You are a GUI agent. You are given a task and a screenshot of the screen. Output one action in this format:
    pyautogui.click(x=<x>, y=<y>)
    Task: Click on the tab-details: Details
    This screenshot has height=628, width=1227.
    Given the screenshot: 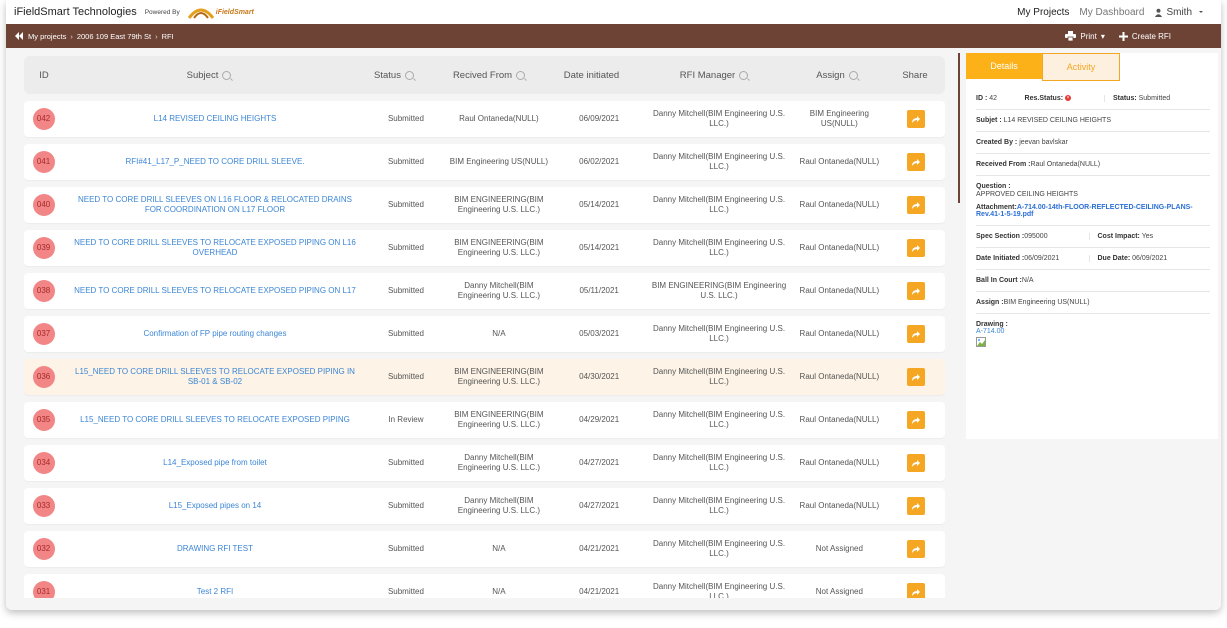 What is the action you would take?
    pyautogui.click(x=1004, y=66)
    